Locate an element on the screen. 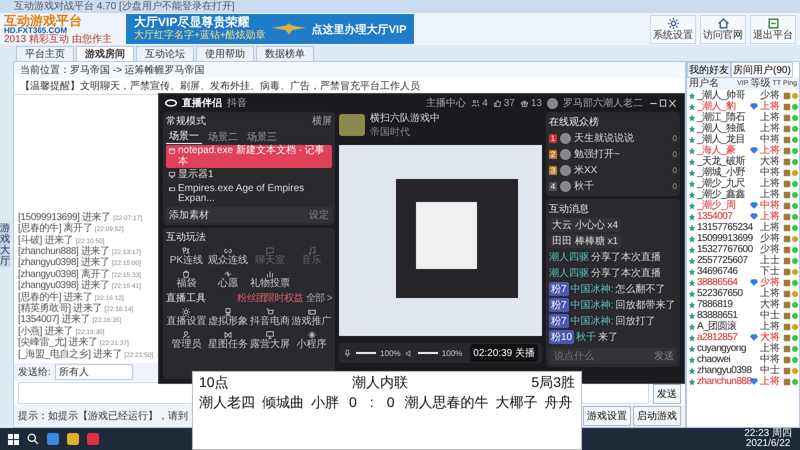 The width and height of the screenshot is (800, 450). nav-tab: 互动论坛 is located at coordinates (165, 53).